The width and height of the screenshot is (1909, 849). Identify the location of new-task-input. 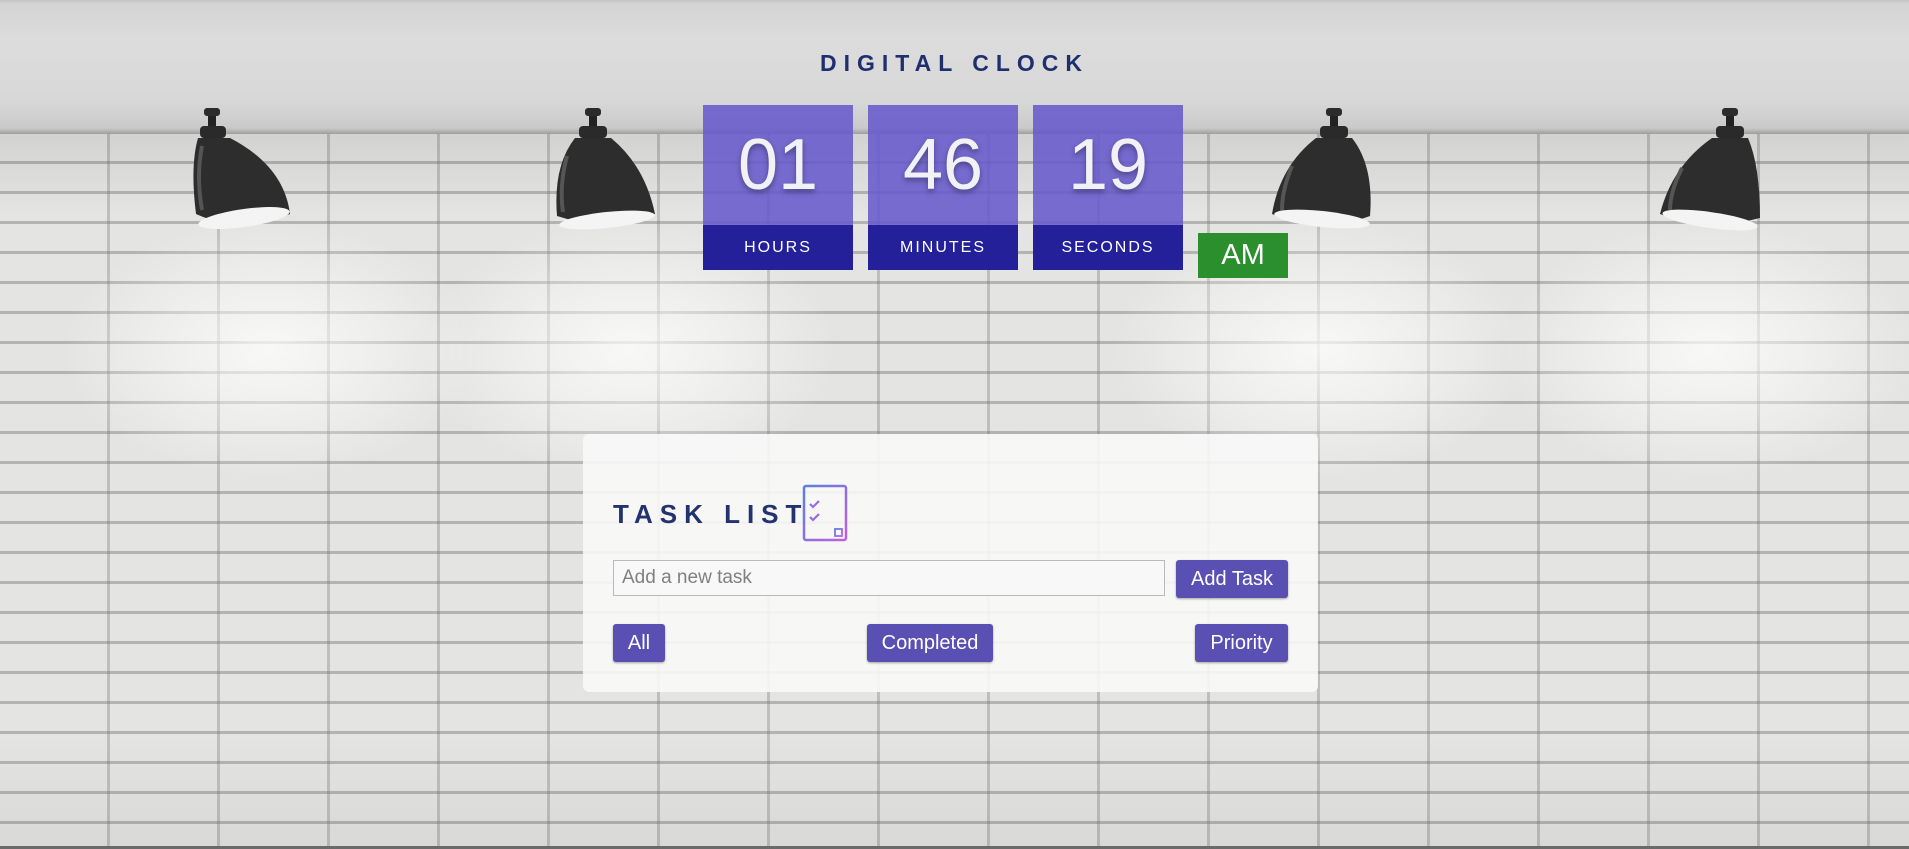
(889, 578).